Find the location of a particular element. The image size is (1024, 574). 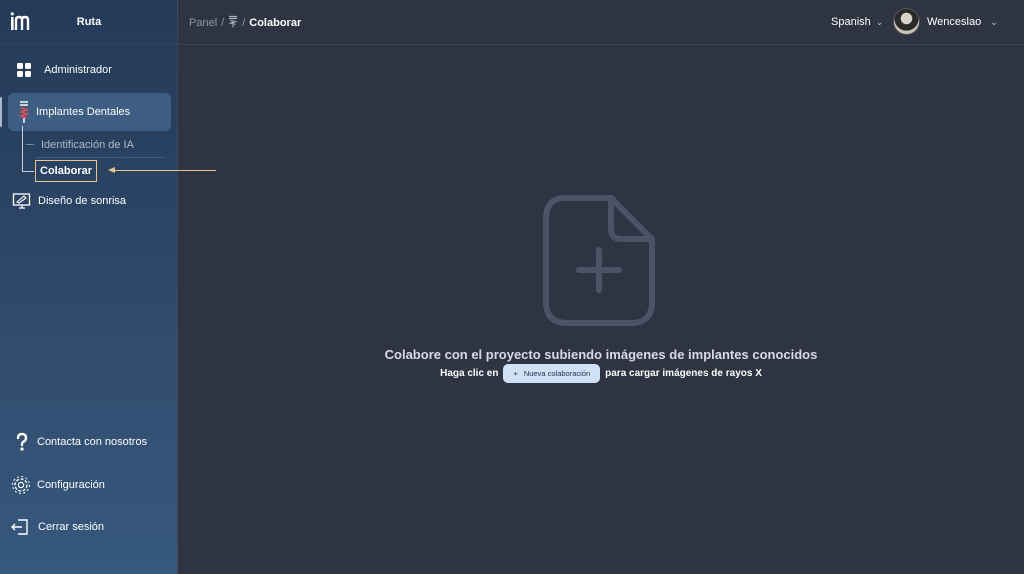

new-collaboration-button: + Nueva colaboración is located at coordinates (552, 373).